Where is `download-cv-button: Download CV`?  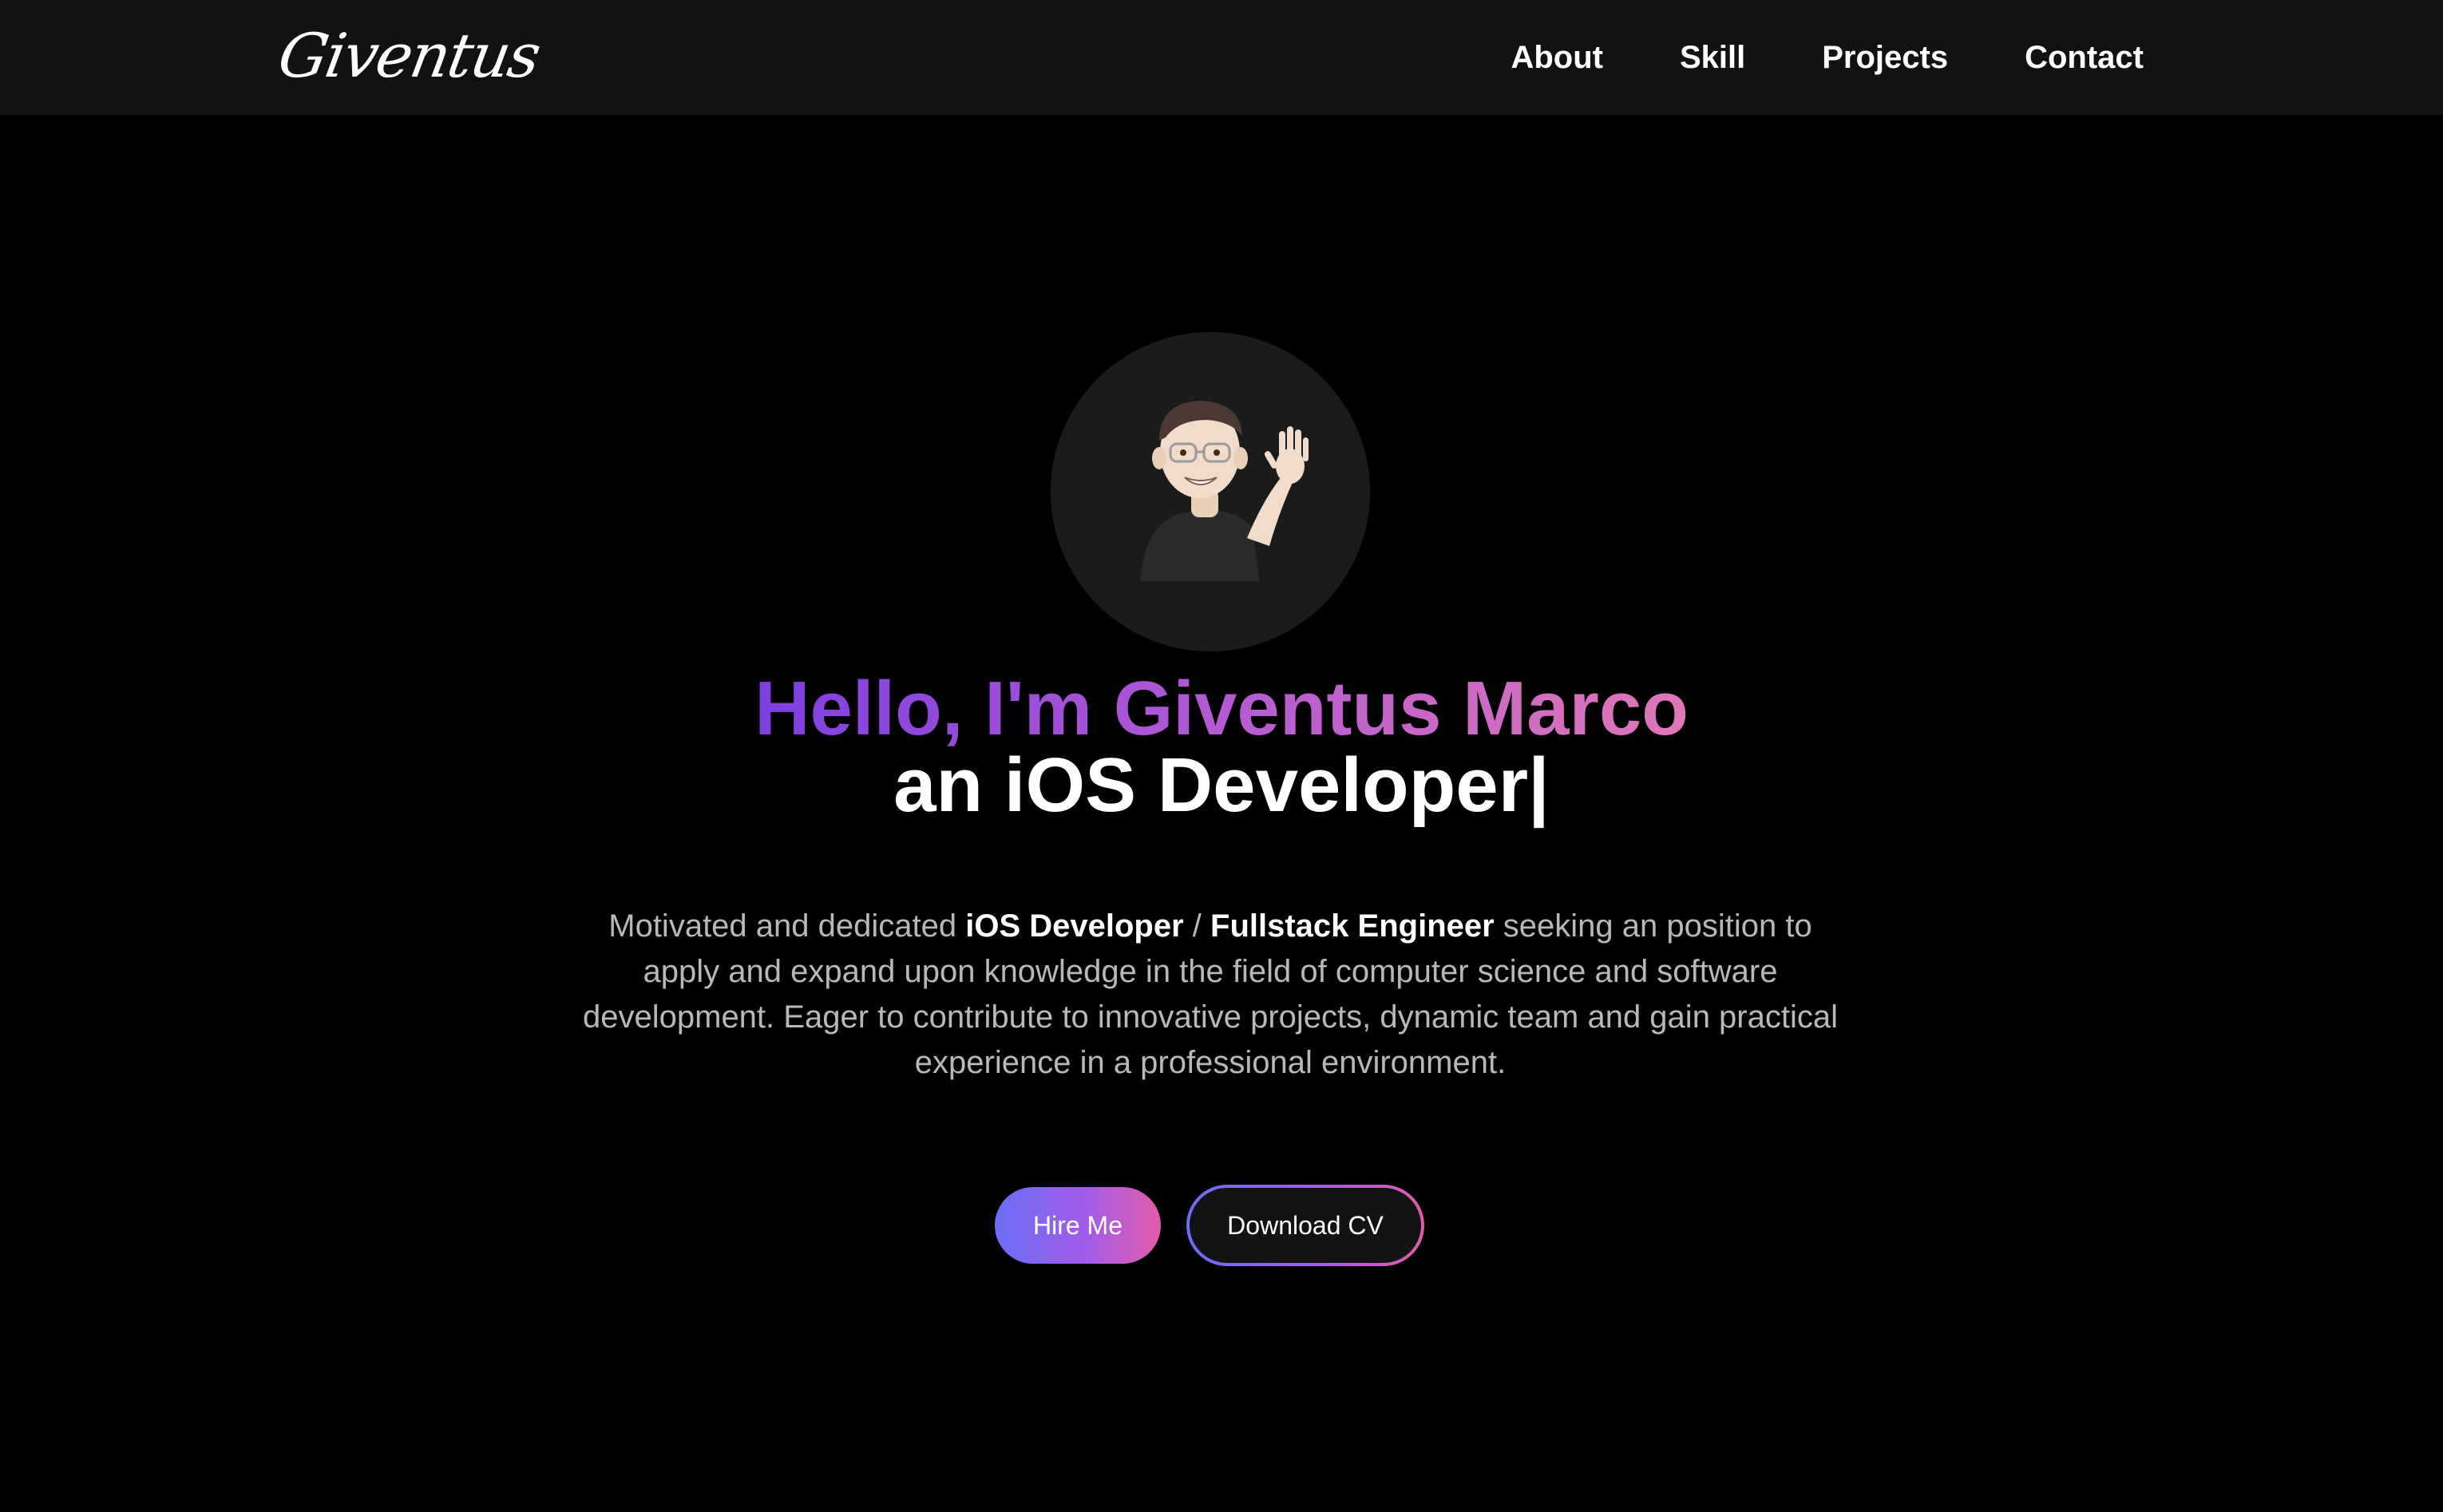 download-cv-button: Download CV is located at coordinates (1305, 1225).